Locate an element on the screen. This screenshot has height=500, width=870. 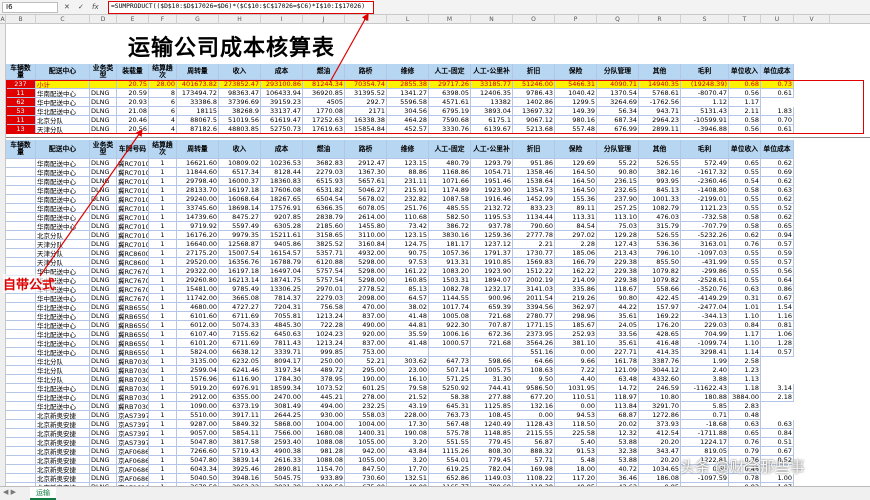
cell: 229.38 is located at coordinates (618, 271).